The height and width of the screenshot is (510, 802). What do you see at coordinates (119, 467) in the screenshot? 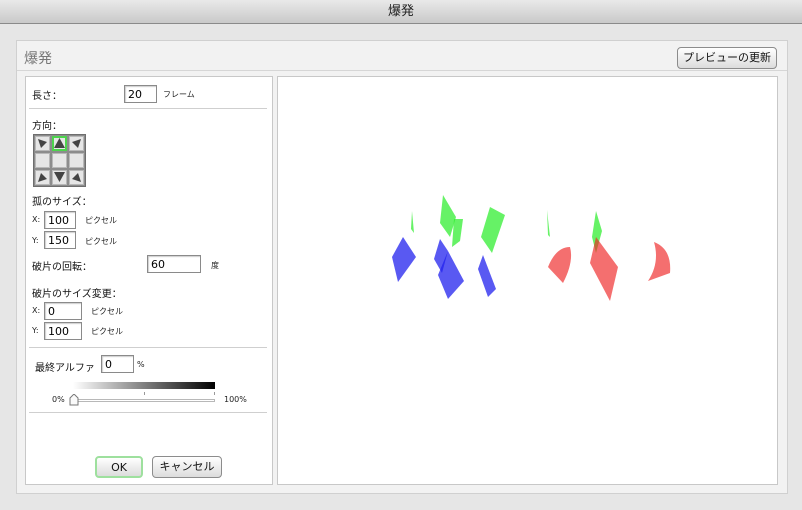
I see `ok-button: OK` at bounding box center [119, 467].